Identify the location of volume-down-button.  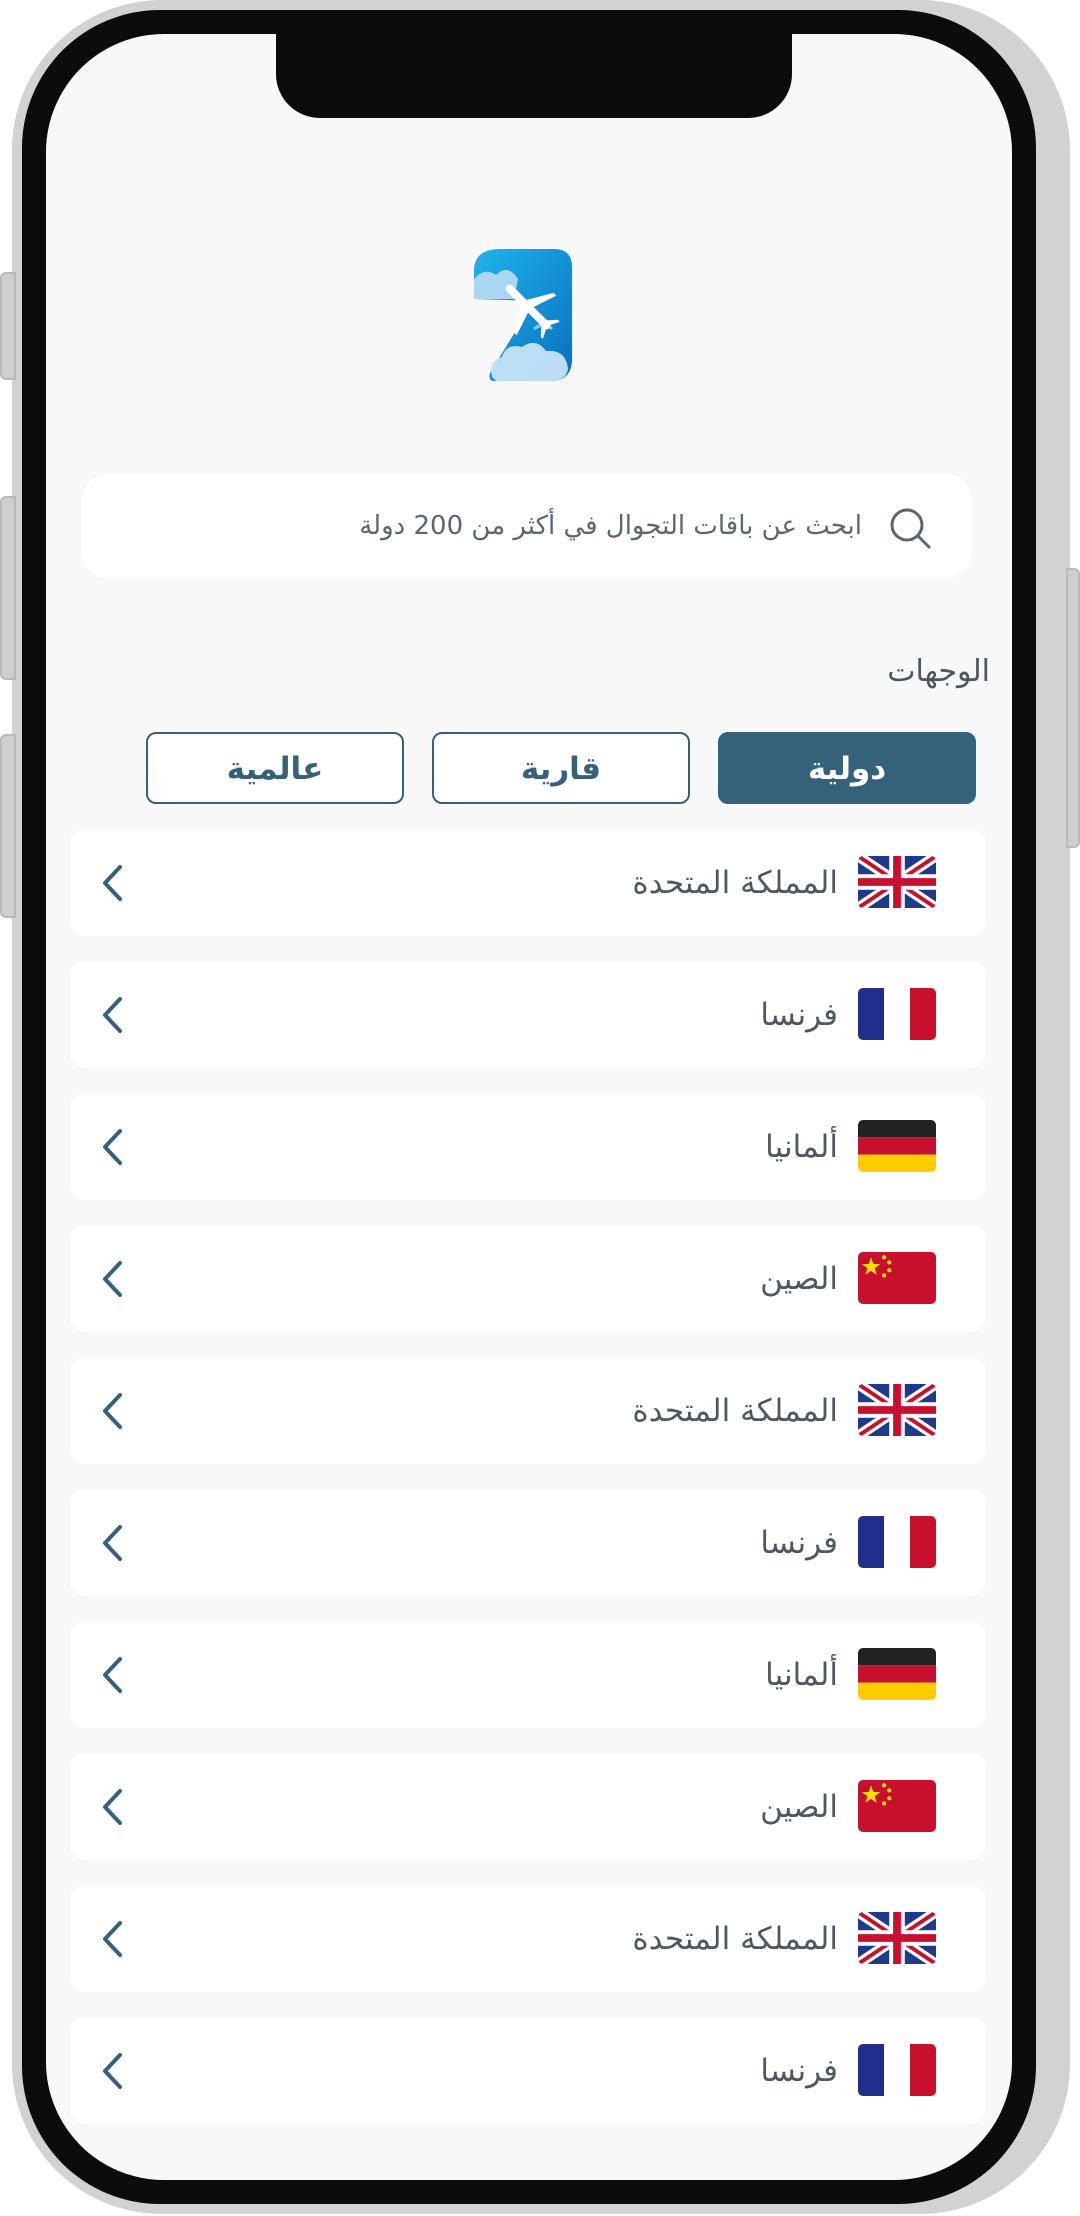
(8, 826).